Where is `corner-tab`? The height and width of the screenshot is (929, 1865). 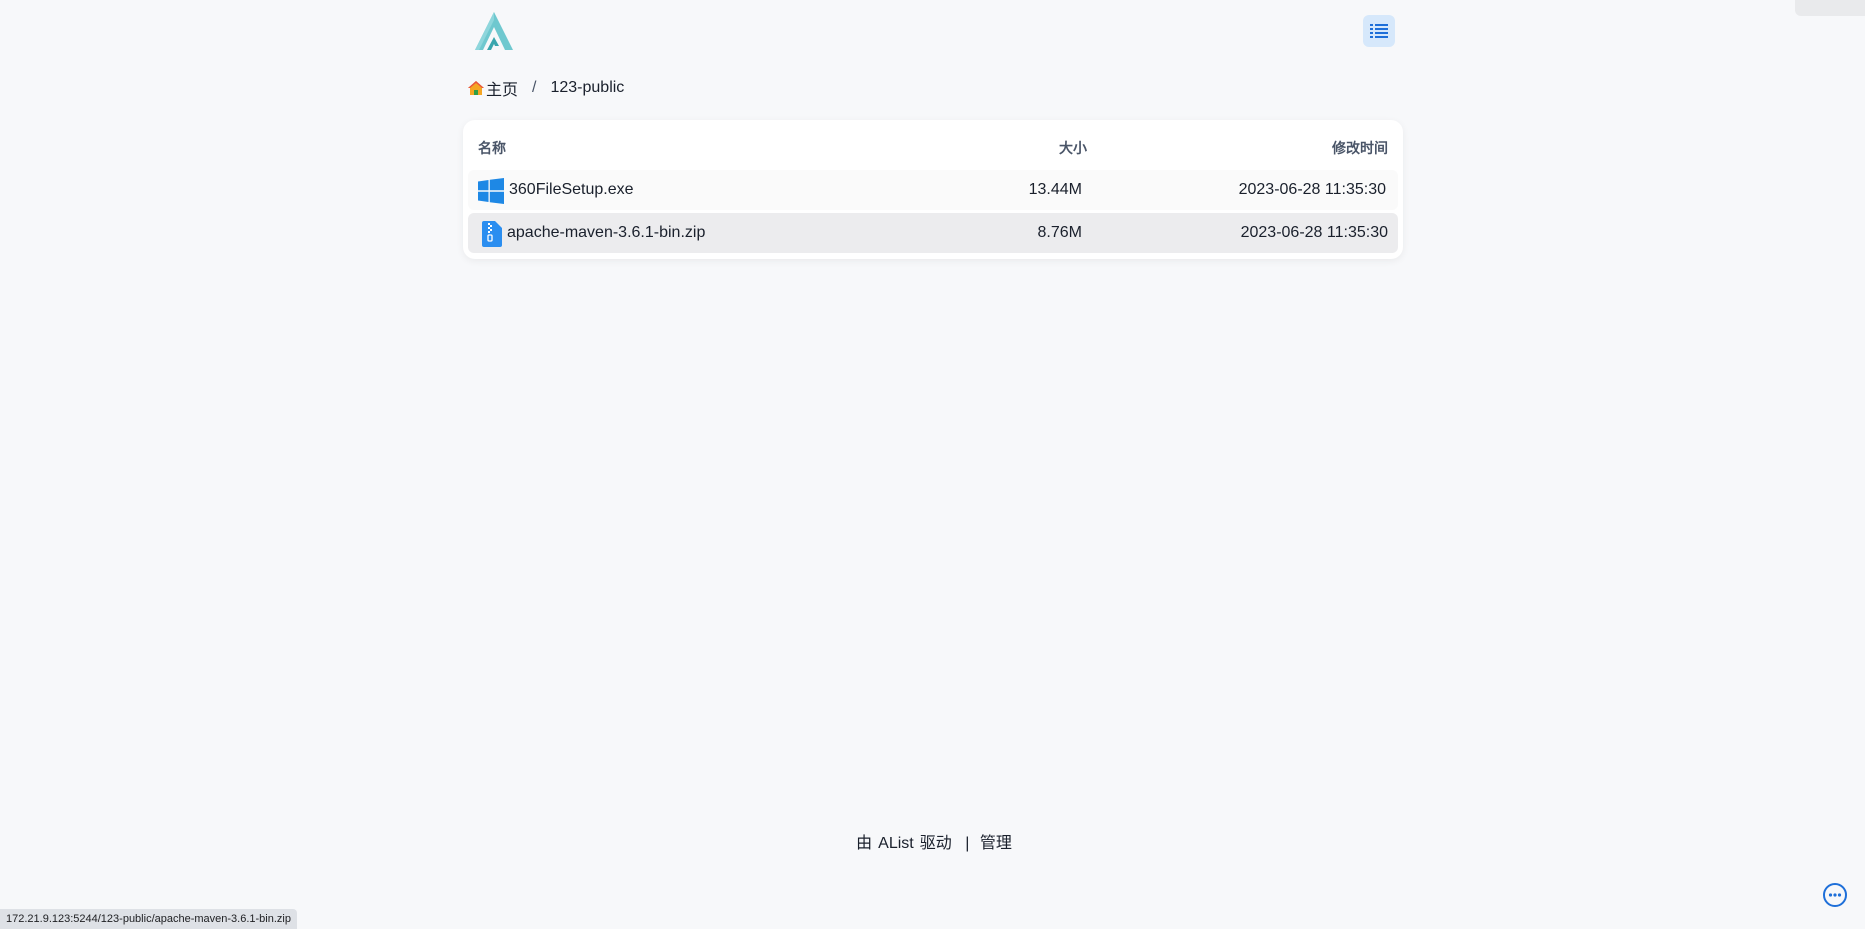 corner-tab is located at coordinates (1830, 8).